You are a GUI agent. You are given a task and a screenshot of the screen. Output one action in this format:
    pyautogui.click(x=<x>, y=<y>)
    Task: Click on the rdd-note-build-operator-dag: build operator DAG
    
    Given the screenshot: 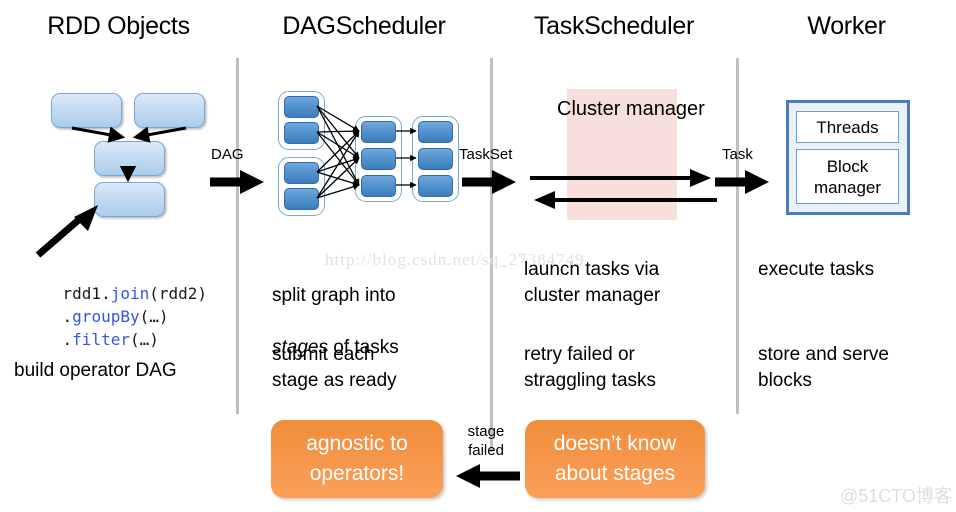 What is the action you would take?
    pyautogui.click(x=95, y=370)
    